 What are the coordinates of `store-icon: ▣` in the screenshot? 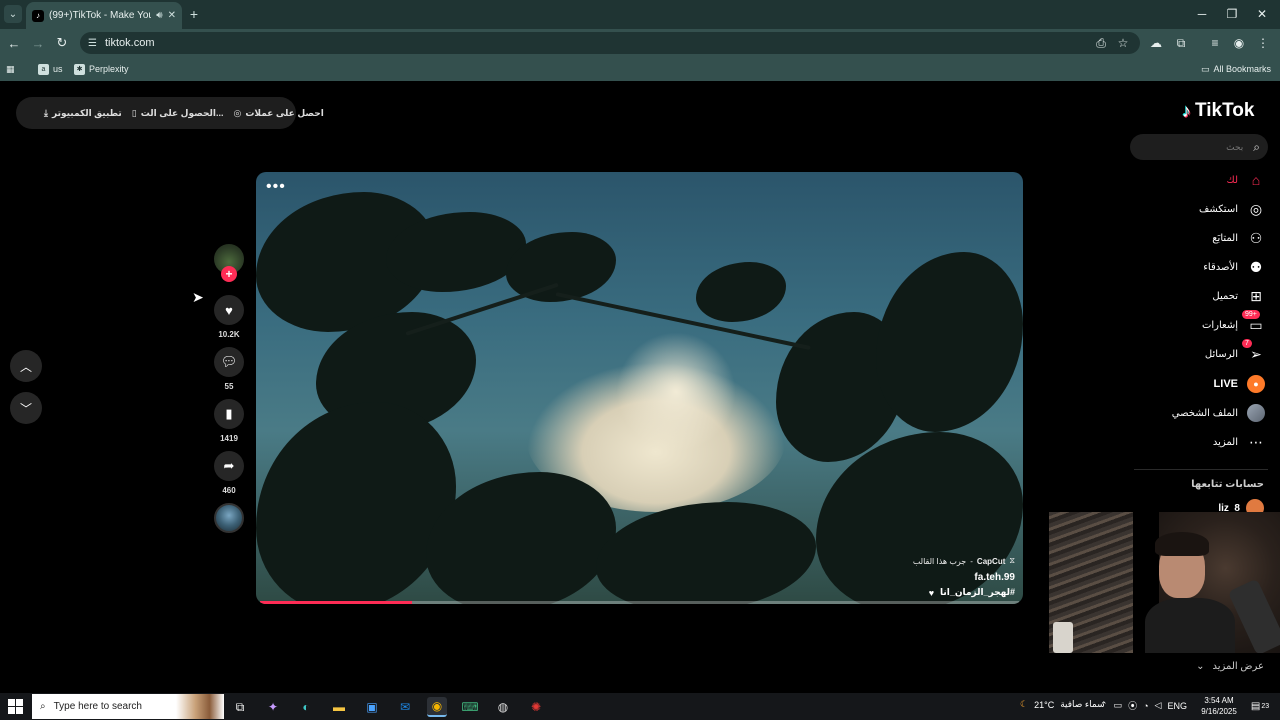 It's located at (372, 707).